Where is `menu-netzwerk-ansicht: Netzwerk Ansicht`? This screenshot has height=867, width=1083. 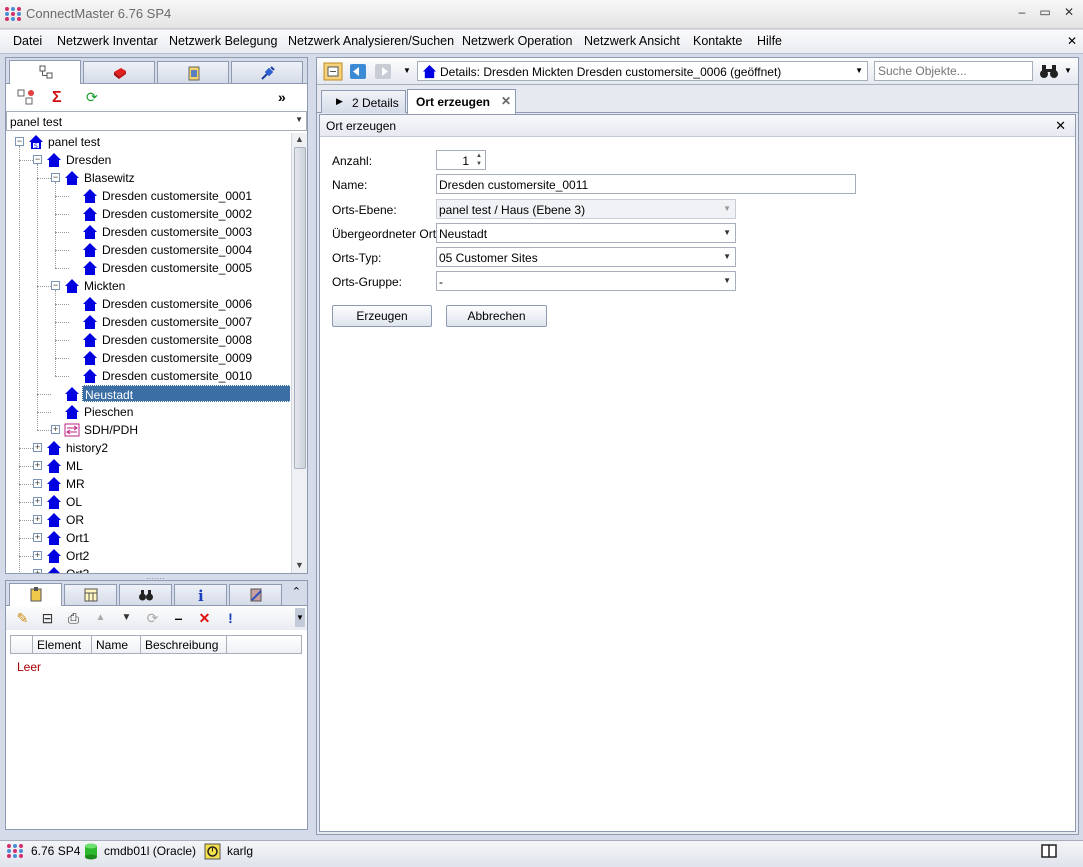
menu-netzwerk-ansicht: Netzwerk Ansicht is located at coordinates (632, 41).